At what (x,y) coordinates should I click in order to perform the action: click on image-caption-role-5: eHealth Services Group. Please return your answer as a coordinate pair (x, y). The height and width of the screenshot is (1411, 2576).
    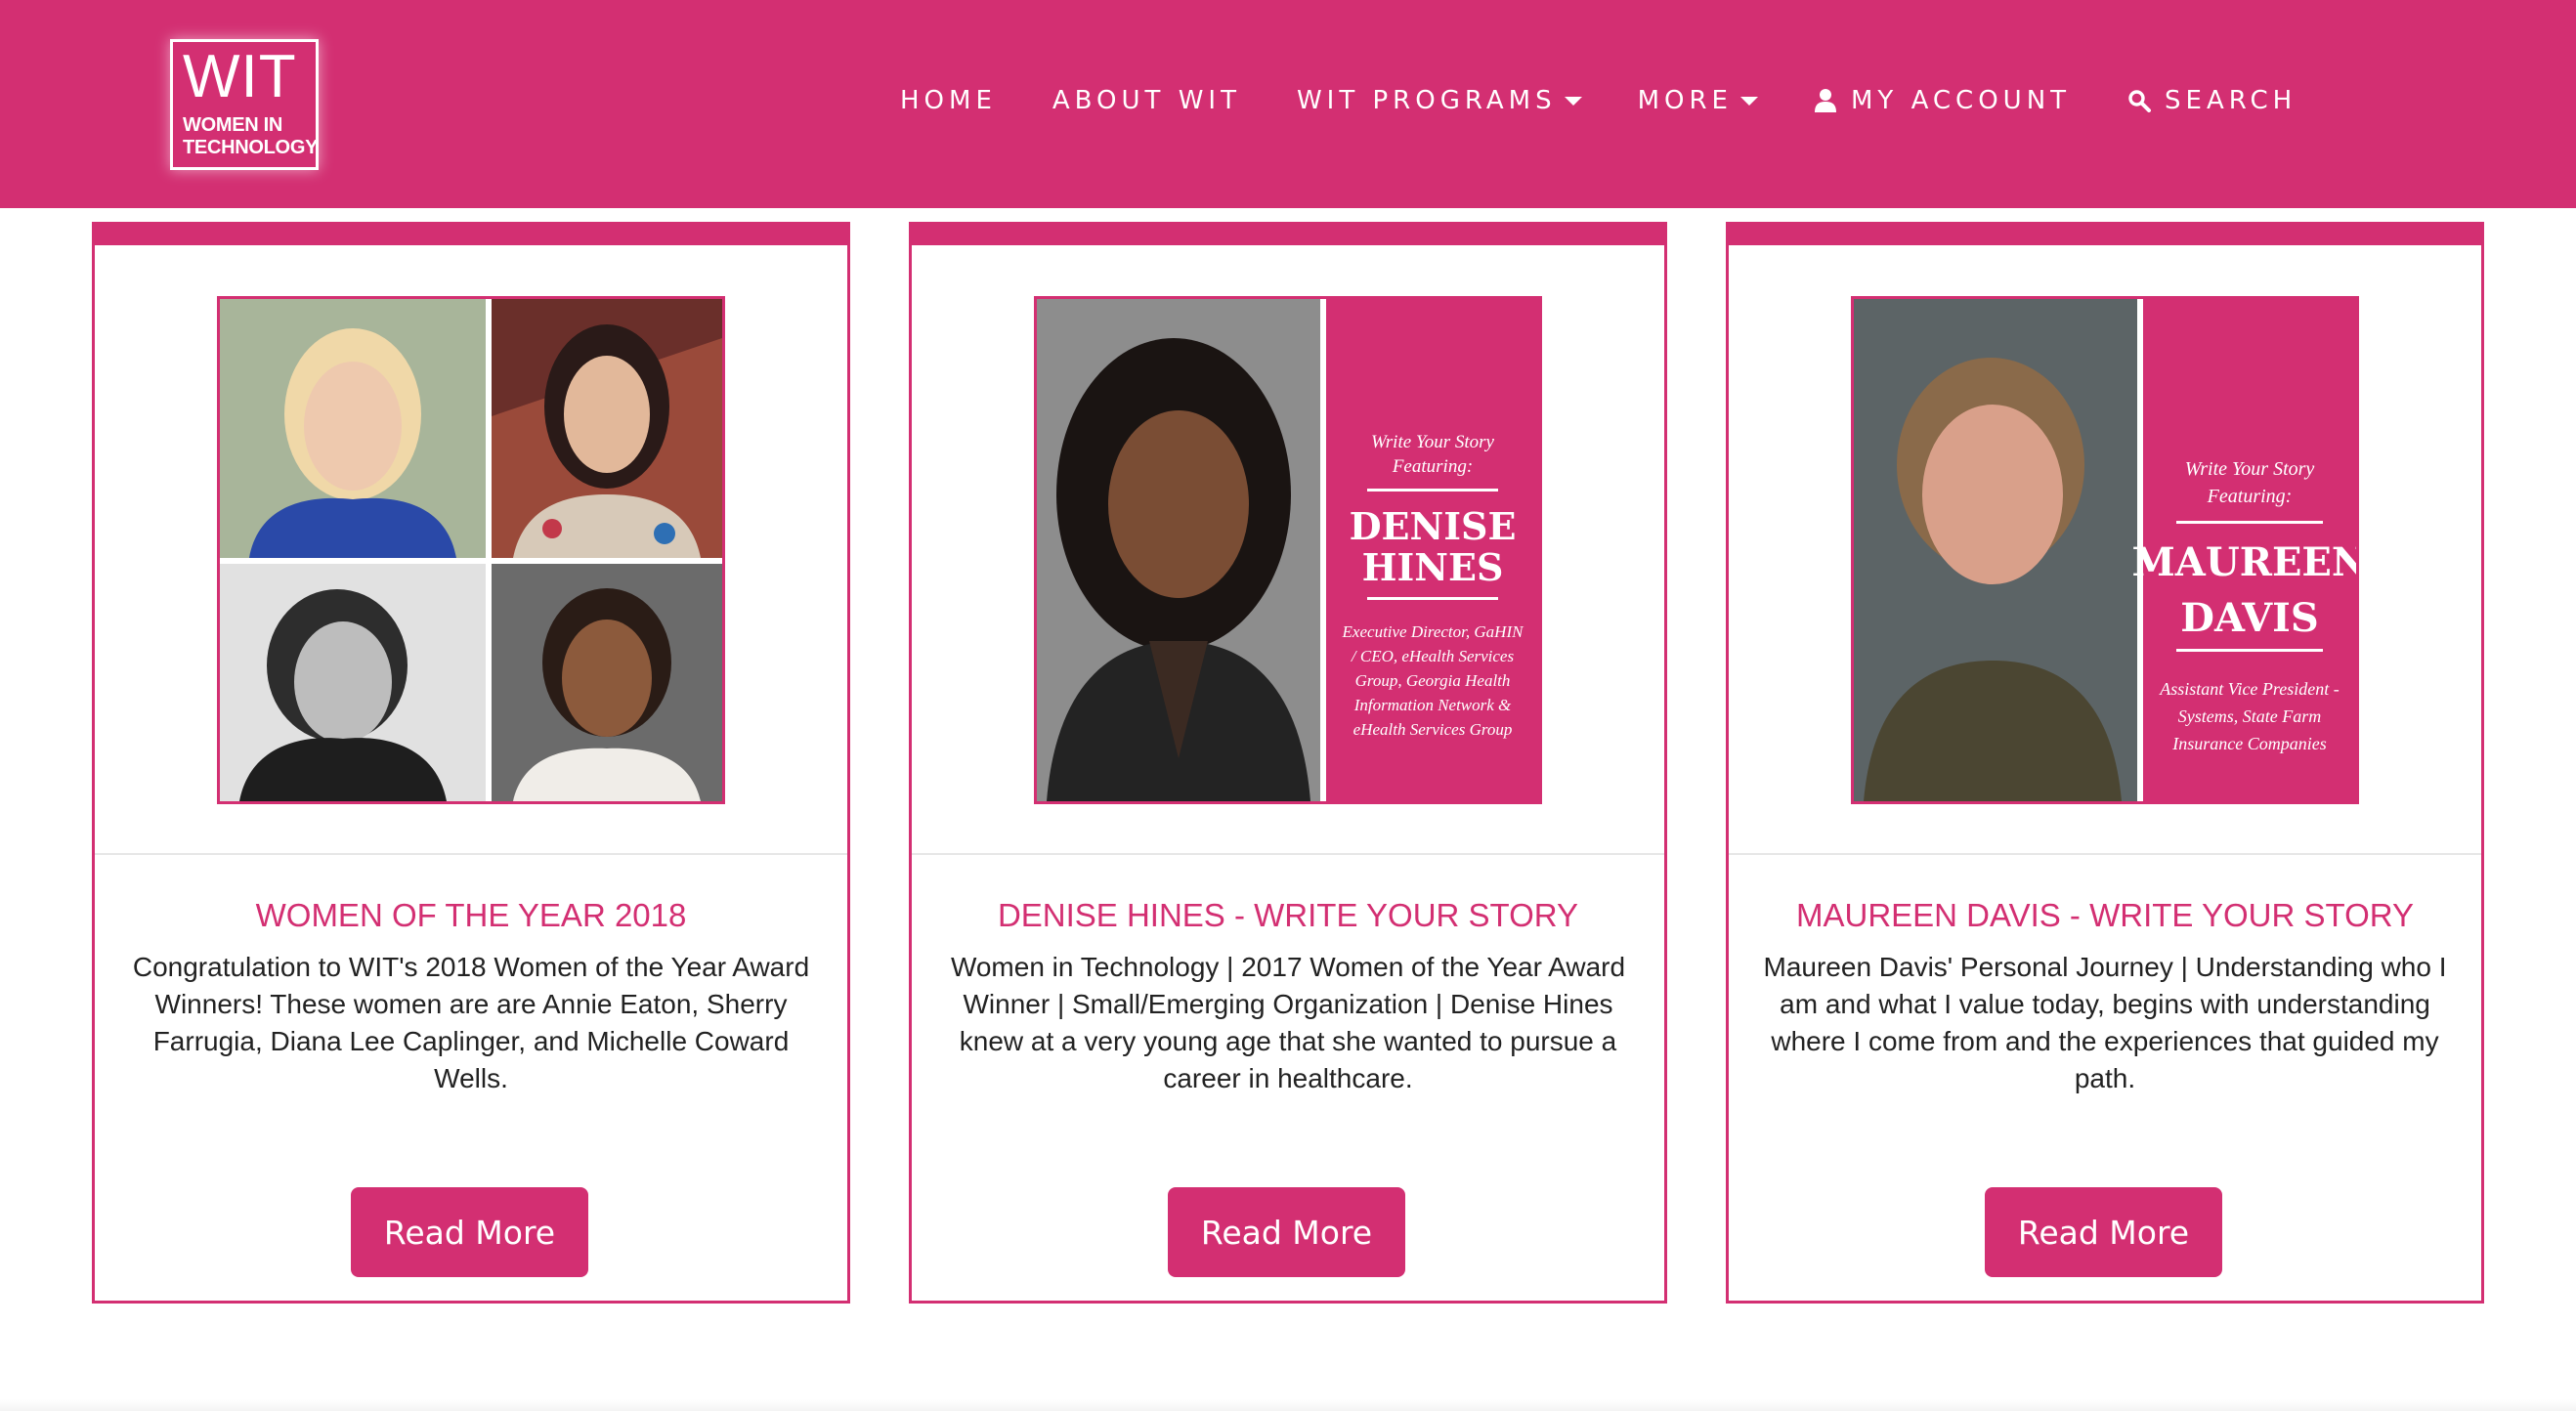
    Looking at the image, I should click on (1433, 729).